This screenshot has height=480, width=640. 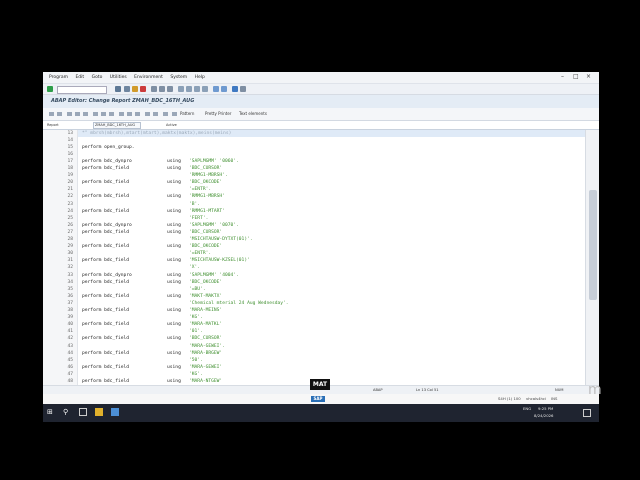 I want to click on pattern-button: Pattern, so click(x=187, y=114).